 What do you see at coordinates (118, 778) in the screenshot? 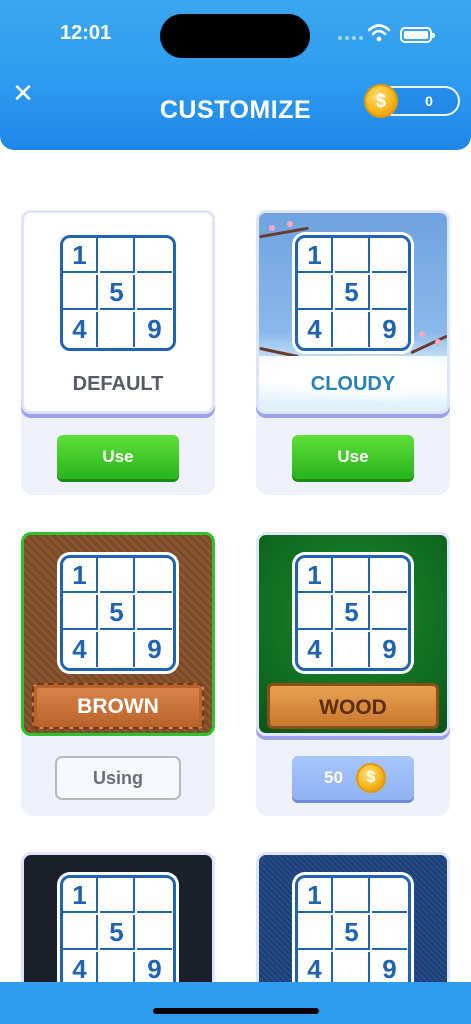
I see `using-button-brown: Using` at bounding box center [118, 778].